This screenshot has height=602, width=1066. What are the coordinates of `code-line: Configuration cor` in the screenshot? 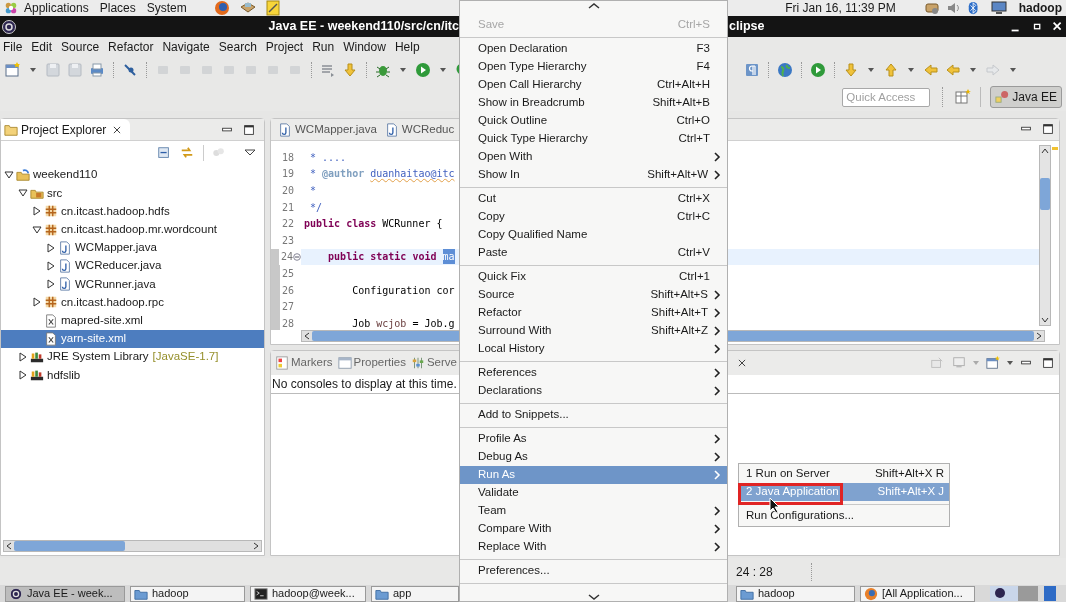 It's located at (403, 290).